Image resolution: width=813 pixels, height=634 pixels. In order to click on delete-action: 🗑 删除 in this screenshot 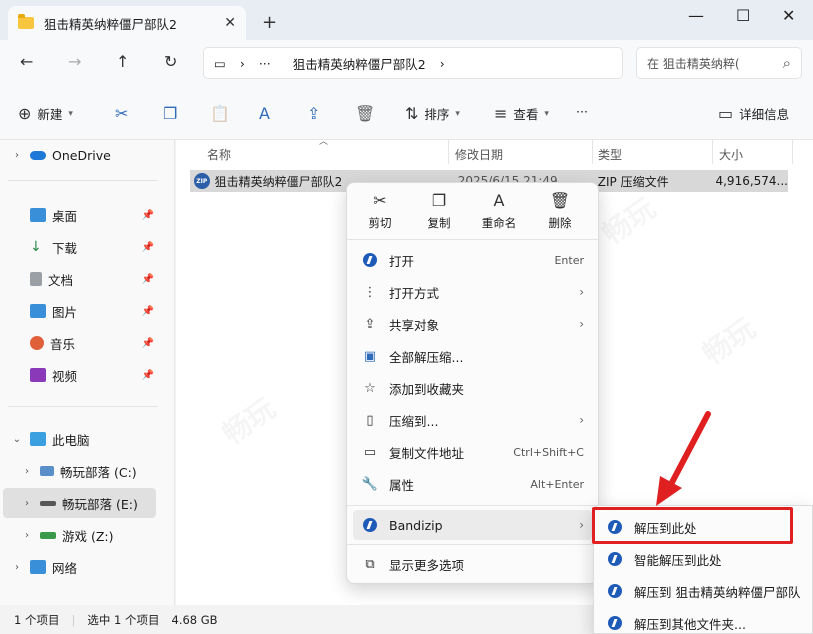, I will do `click(560, 211)`.